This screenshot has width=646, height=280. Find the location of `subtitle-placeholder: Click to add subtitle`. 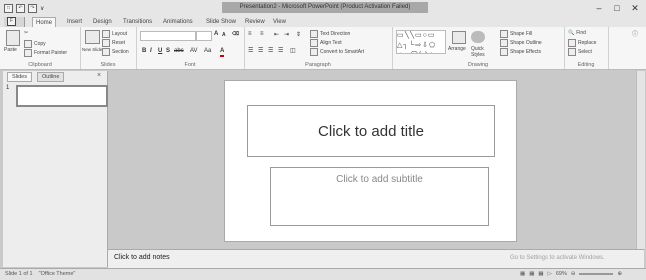

subtitle-placeholder: Click to add subtitle is located at coordinates (379, 196).